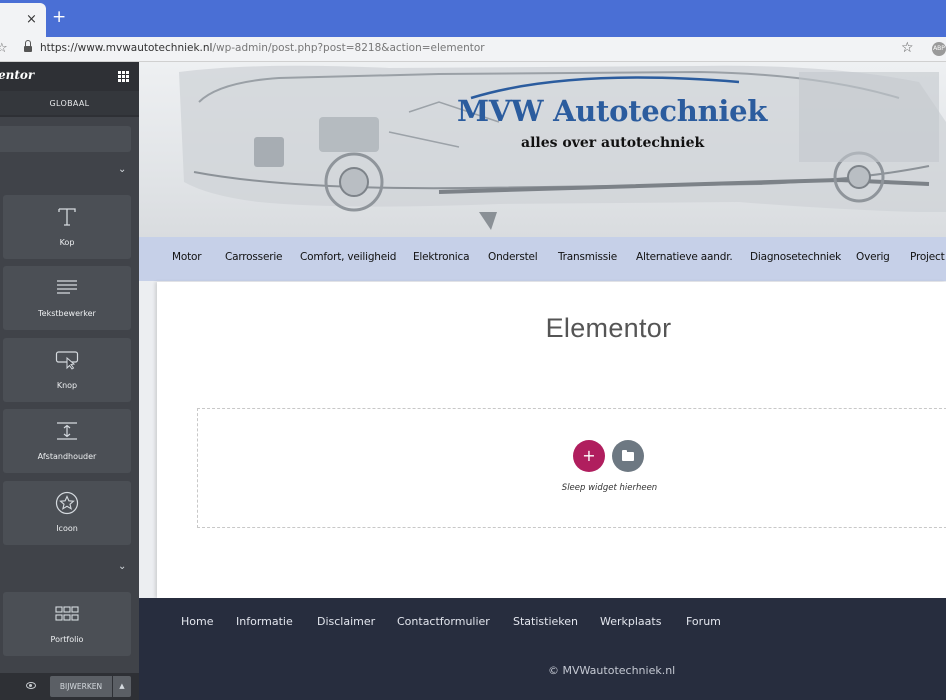 This screenshot has width=946, height=700. Describe the element at coordinates (67, 360) in the screenshot. I see `button-icon` at that location.